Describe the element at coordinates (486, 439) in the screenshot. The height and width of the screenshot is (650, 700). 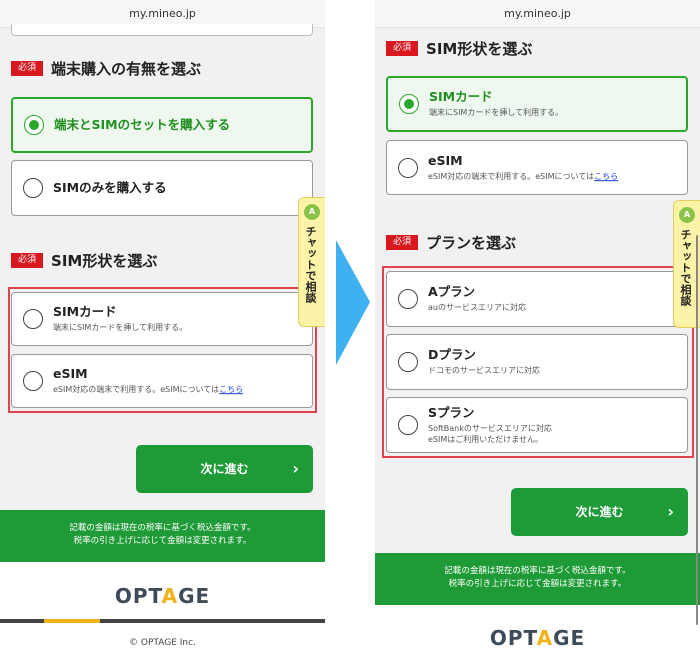
I see `option-description-line: eSIMはご利用いただけません。` at that location.